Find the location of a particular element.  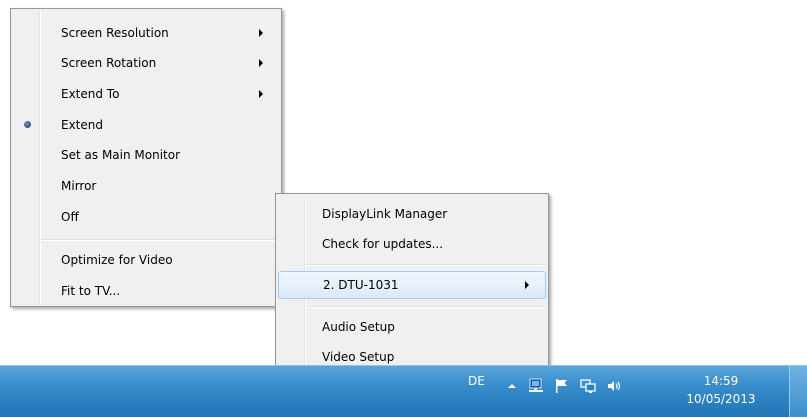

volume-icon is located at coordinates (614, 386).